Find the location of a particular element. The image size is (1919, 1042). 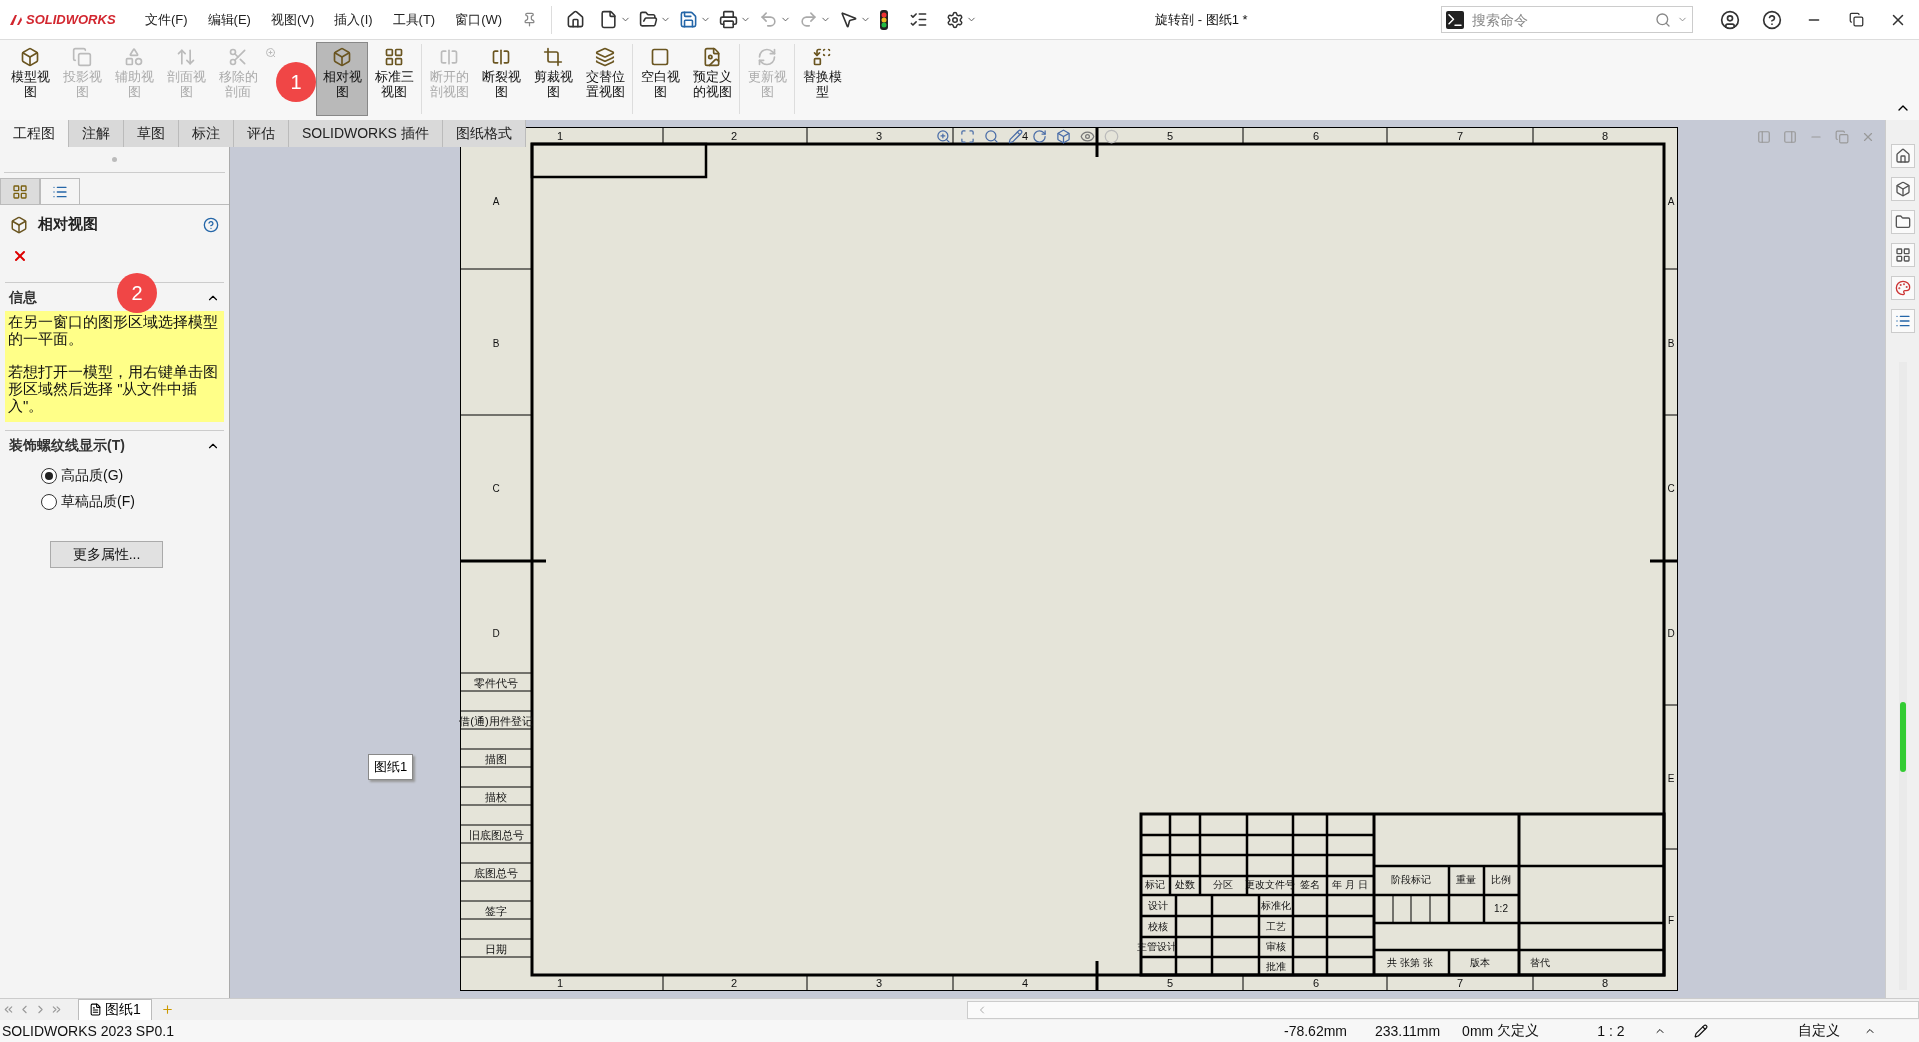

replace-icon is located at coordinates (822, 57).